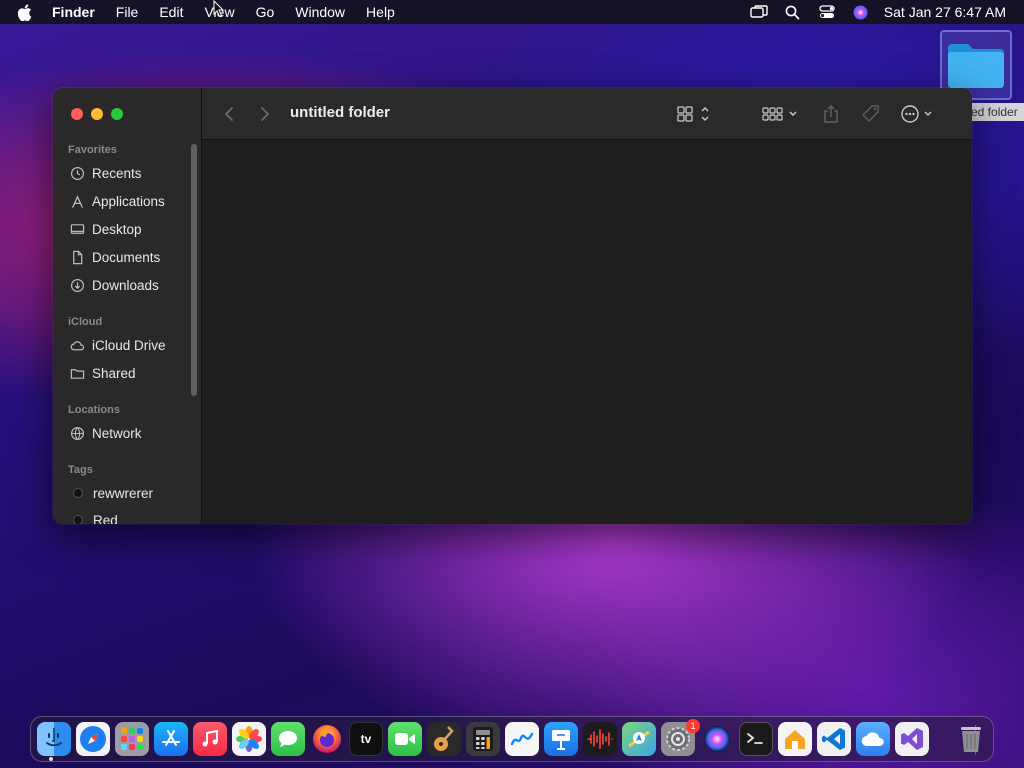 This screenshot has height=768, width=1024. I want to click on document-icon, so click(77, 257).